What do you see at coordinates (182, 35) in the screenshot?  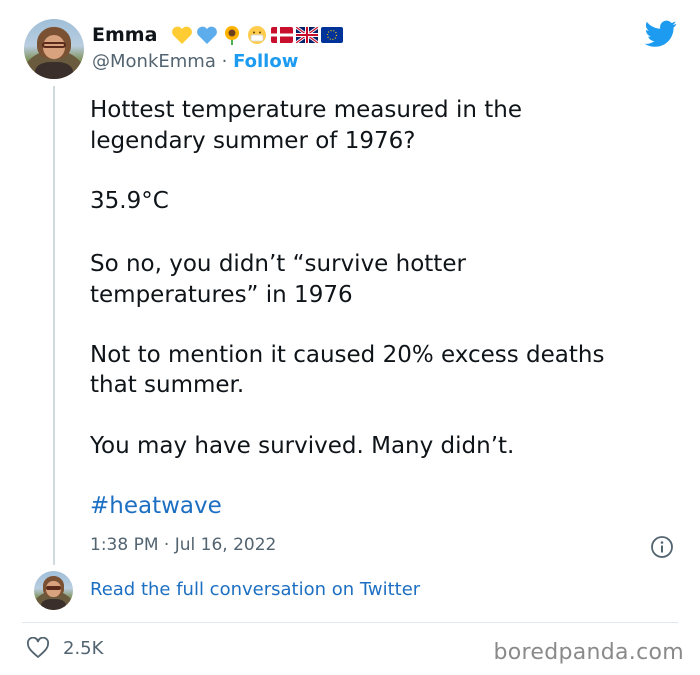 I see `yellow-heart-icon` at bounding box center [182, 35].